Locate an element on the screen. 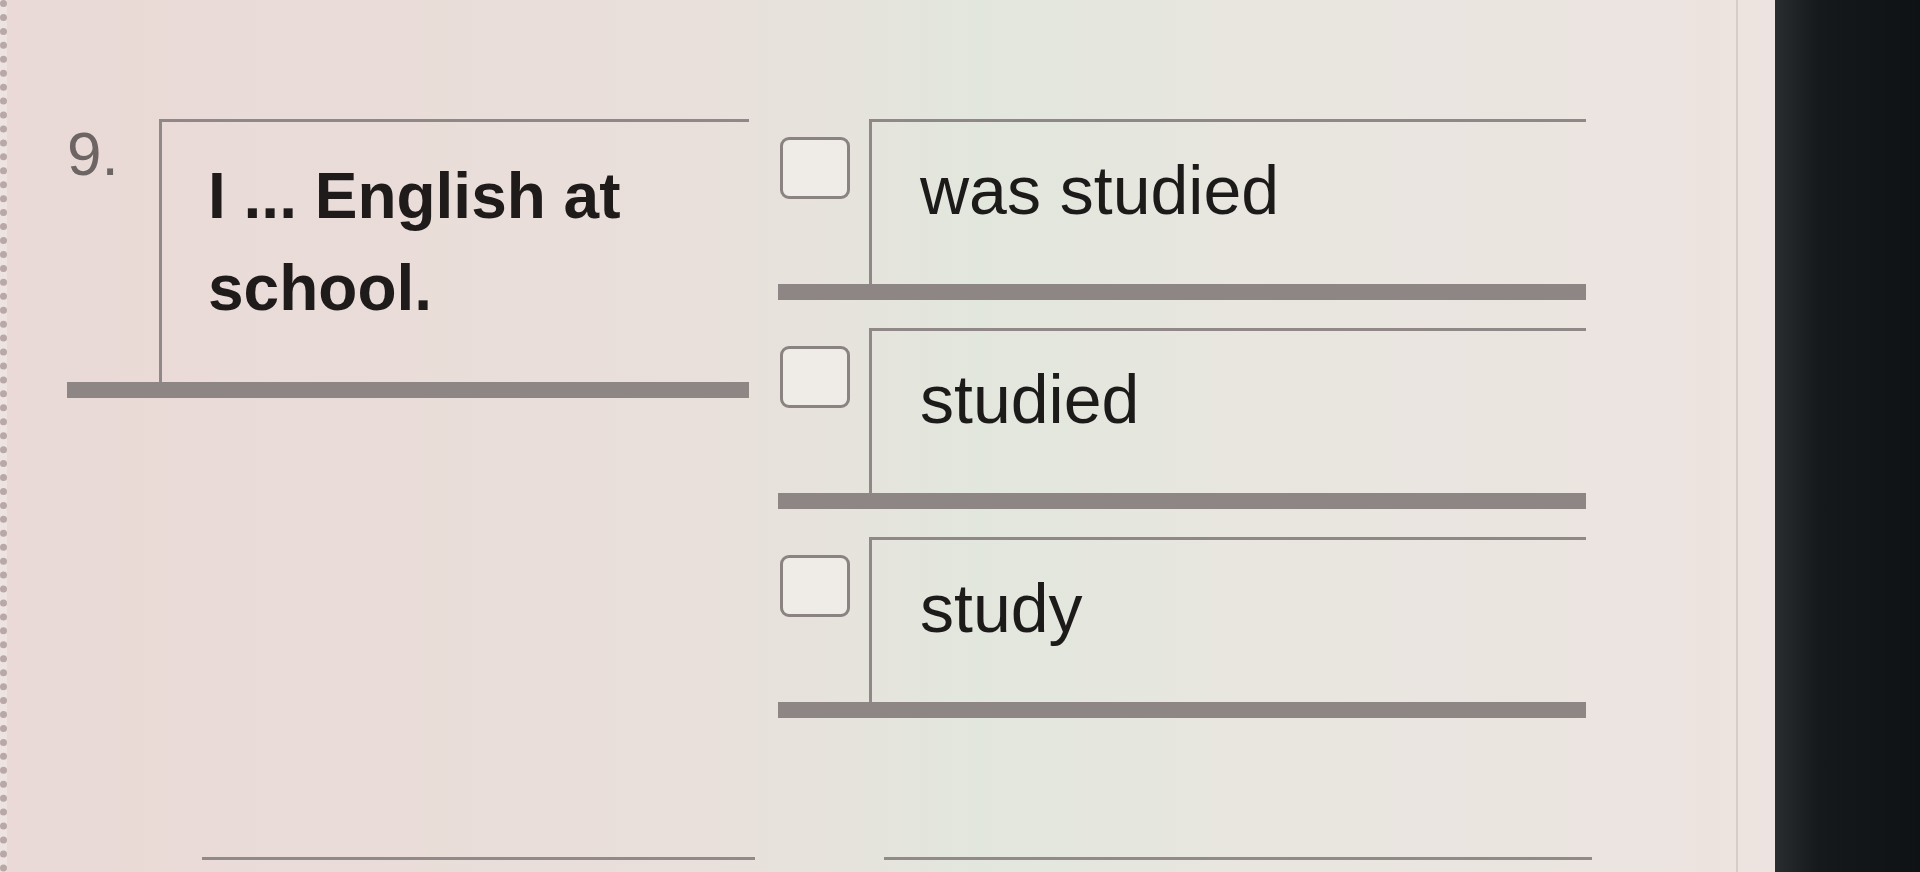 The image size is (1920, 872). question-text: I ... English at school. is located at coordinates (414, 242).